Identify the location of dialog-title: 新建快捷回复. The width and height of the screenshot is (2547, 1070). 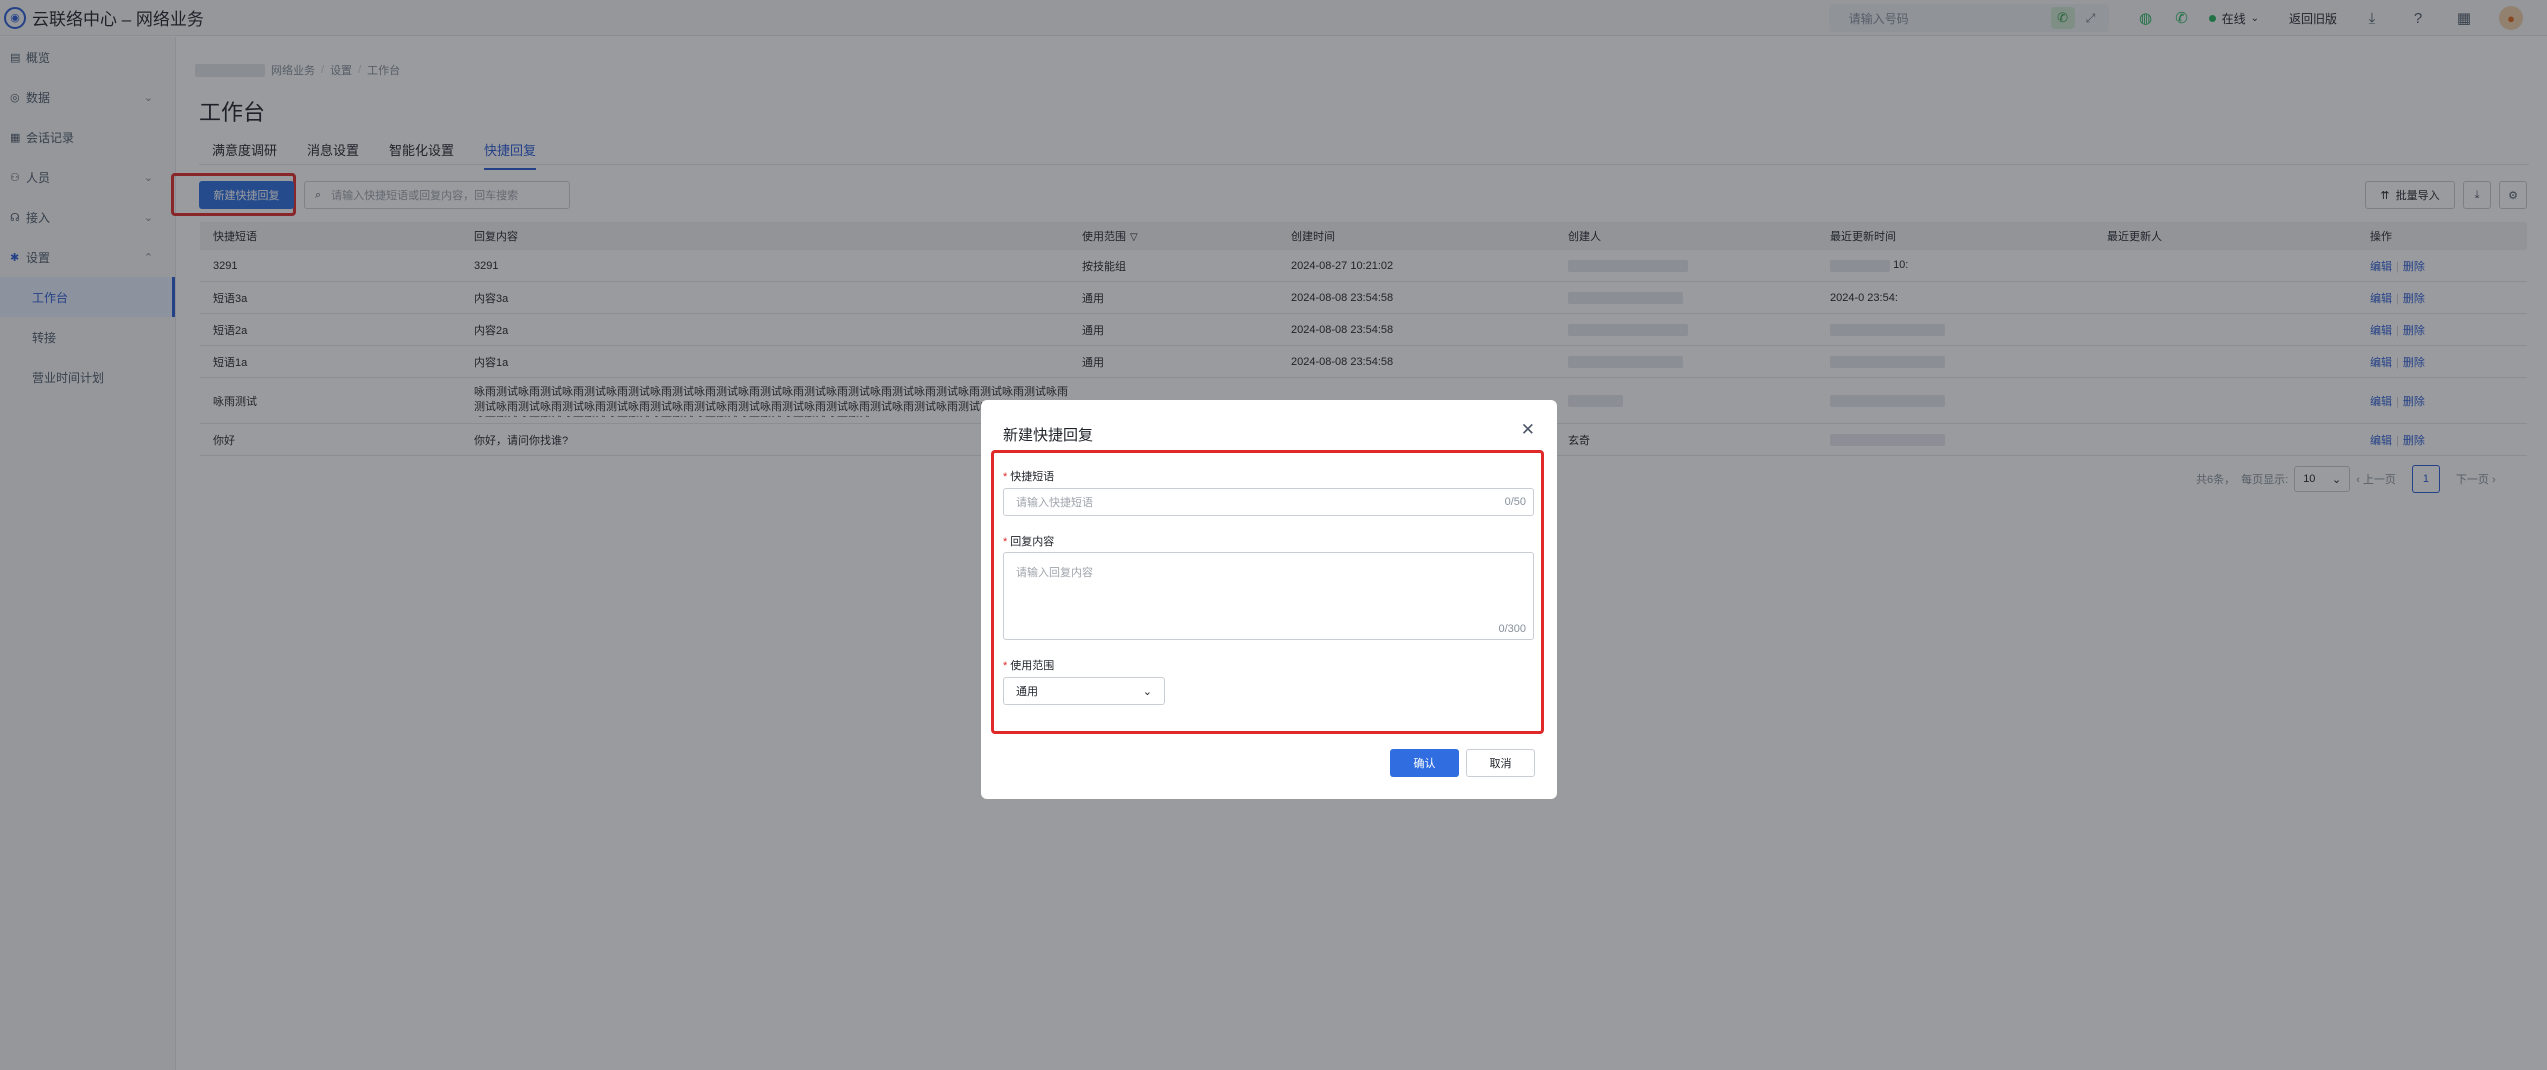
(1048, 435).